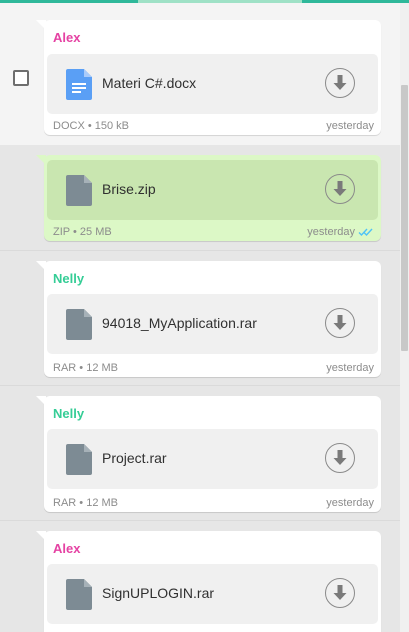 This screenshot has width=409, height=632. I want to click on file-size: 150 kB, so click(112, 126).